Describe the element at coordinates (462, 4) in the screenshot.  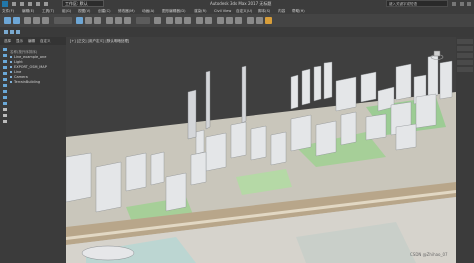
I see `minimize-icon` at that location.